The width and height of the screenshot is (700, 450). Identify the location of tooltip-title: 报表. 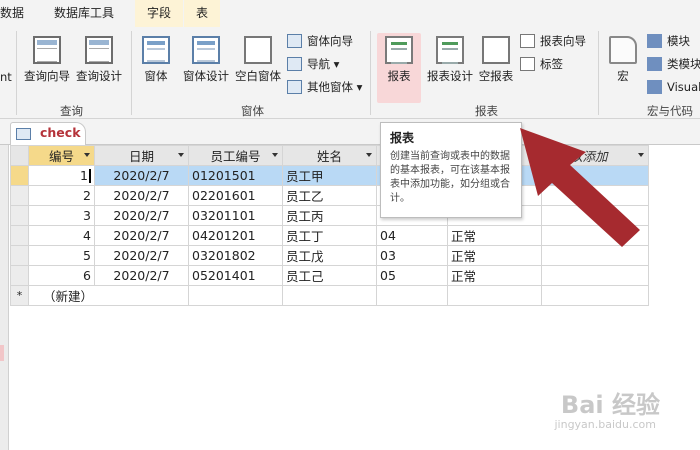
(402, 138).